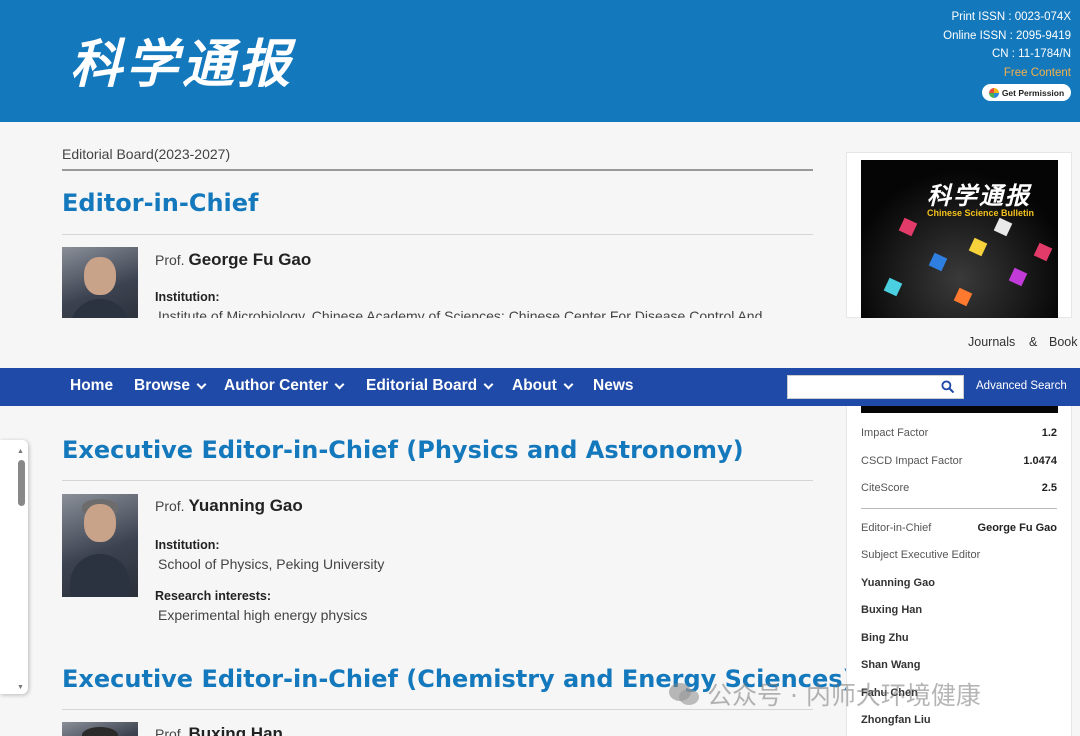 This screenshot has width=1080, height=736. What do you see at coordinates (959, 528) in the screenshot?
I see `editor-in-chief-row: Editor-in-Chief George Fu Gao` at bounding box center [959, 528].